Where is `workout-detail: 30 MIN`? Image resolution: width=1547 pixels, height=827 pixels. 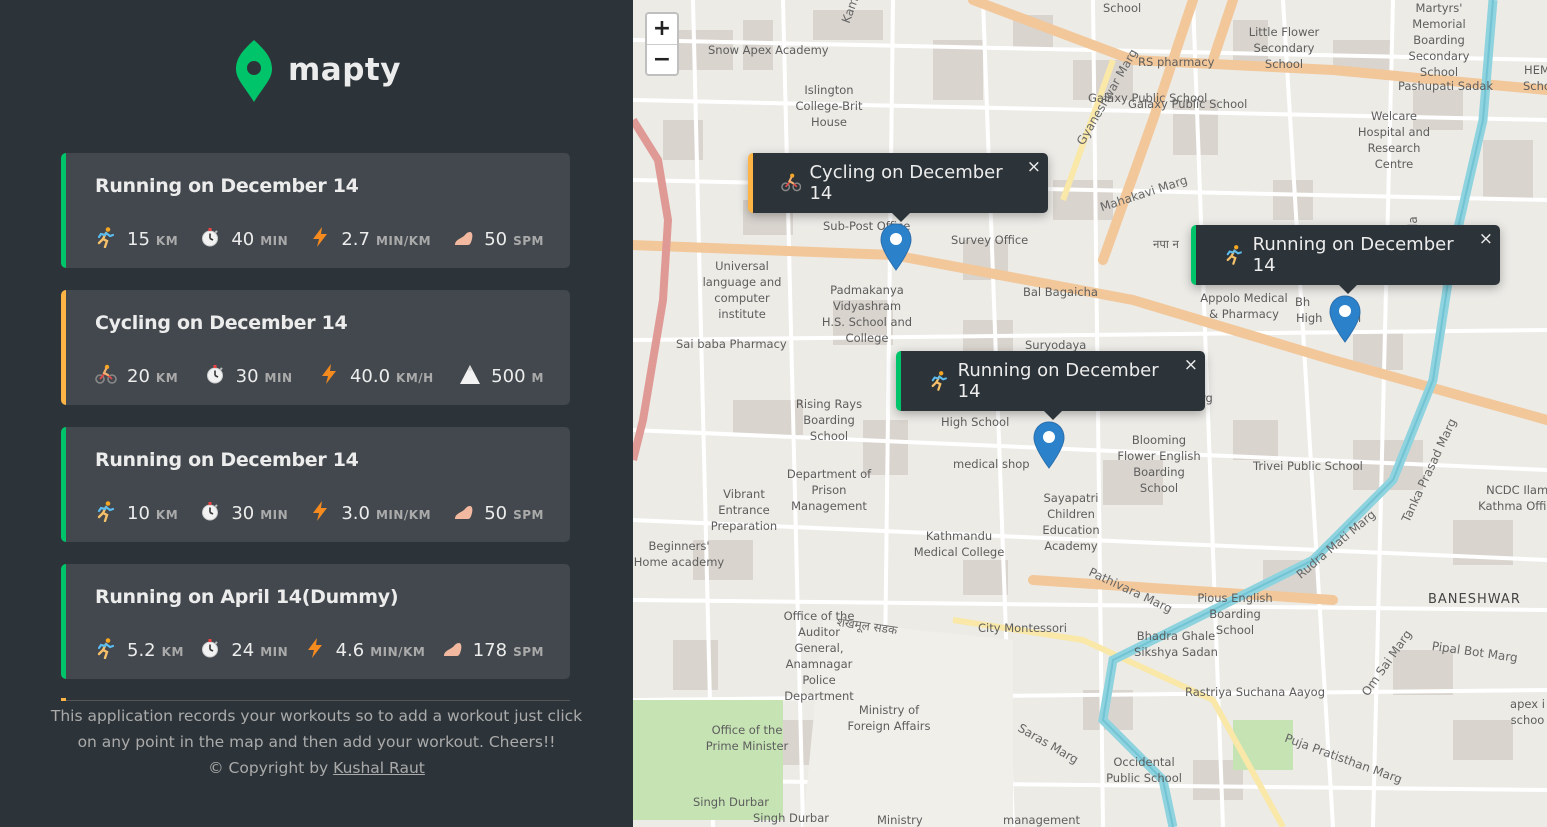 workout-detail: 30 MIN is located at coordinates (243, 510).